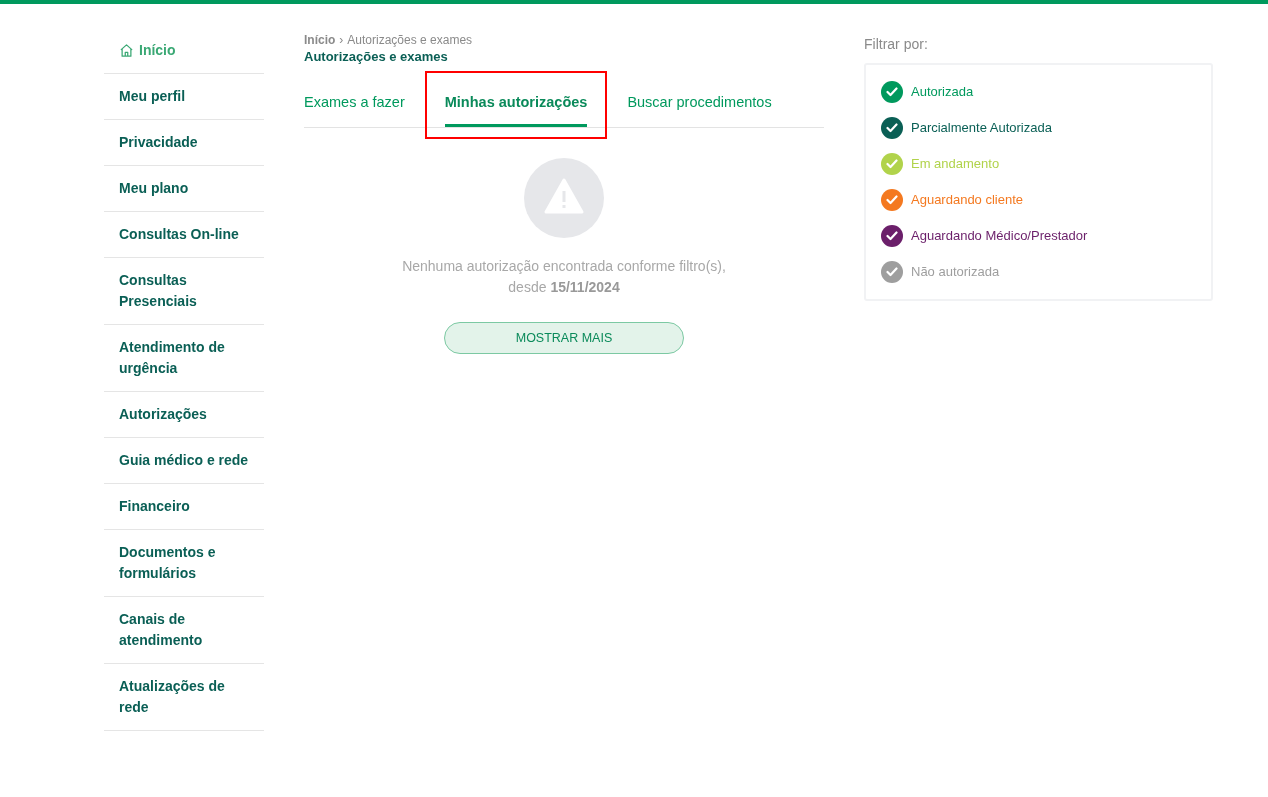 This screenshot has width=1268, height=797. Describe the element at coordinates (184, 97) in the screenshot. I see `sidebar-item: Meu perfil` at that location.